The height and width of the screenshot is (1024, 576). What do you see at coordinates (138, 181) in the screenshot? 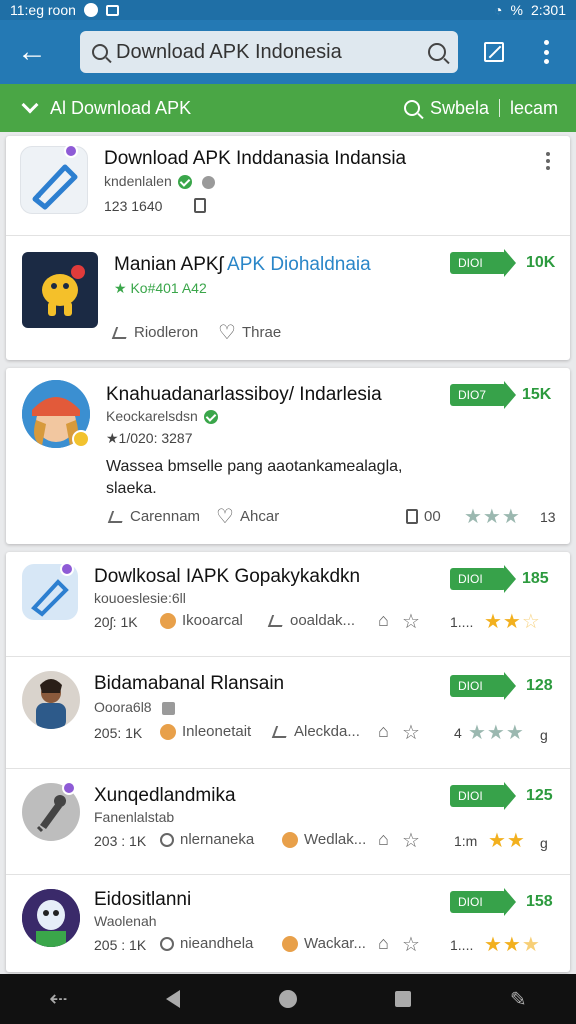
I see `developer-name: kndenlalen` at bounding box center [138, 181].